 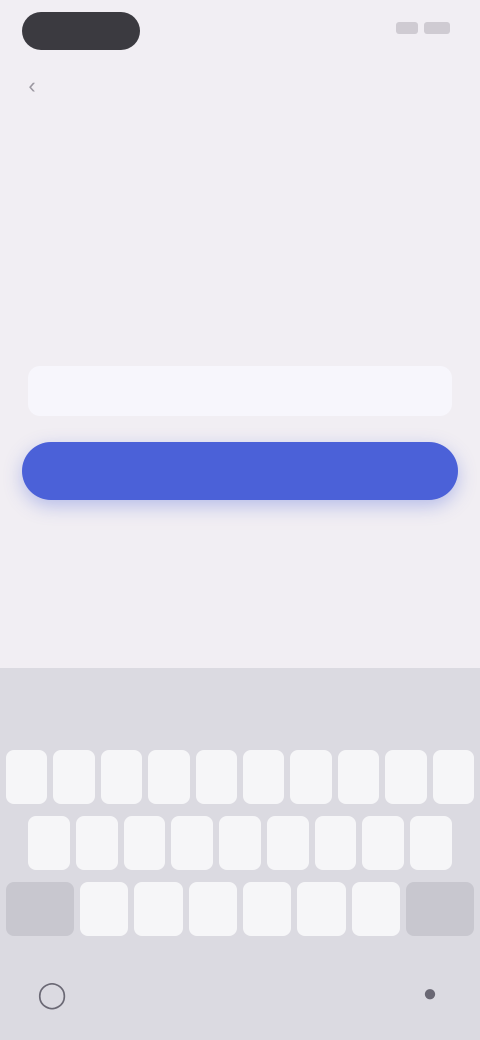 What do you see at coordinates (423, 28) in the screenshot?
I see `status-icons` at bounding box center [423, 28].